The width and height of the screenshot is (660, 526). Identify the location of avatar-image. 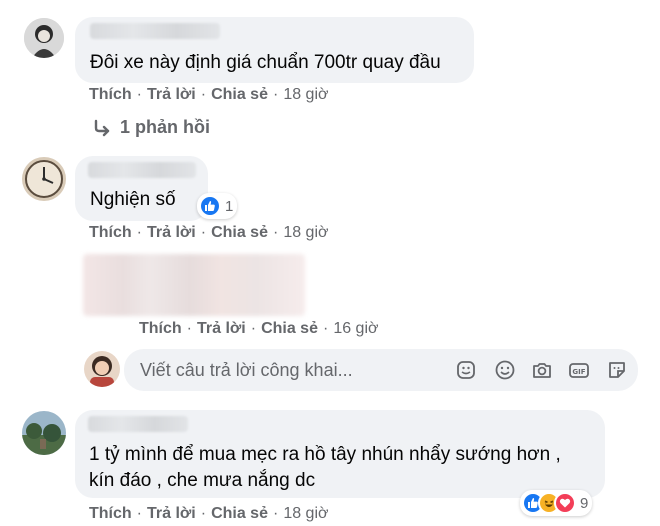
(44, 38).